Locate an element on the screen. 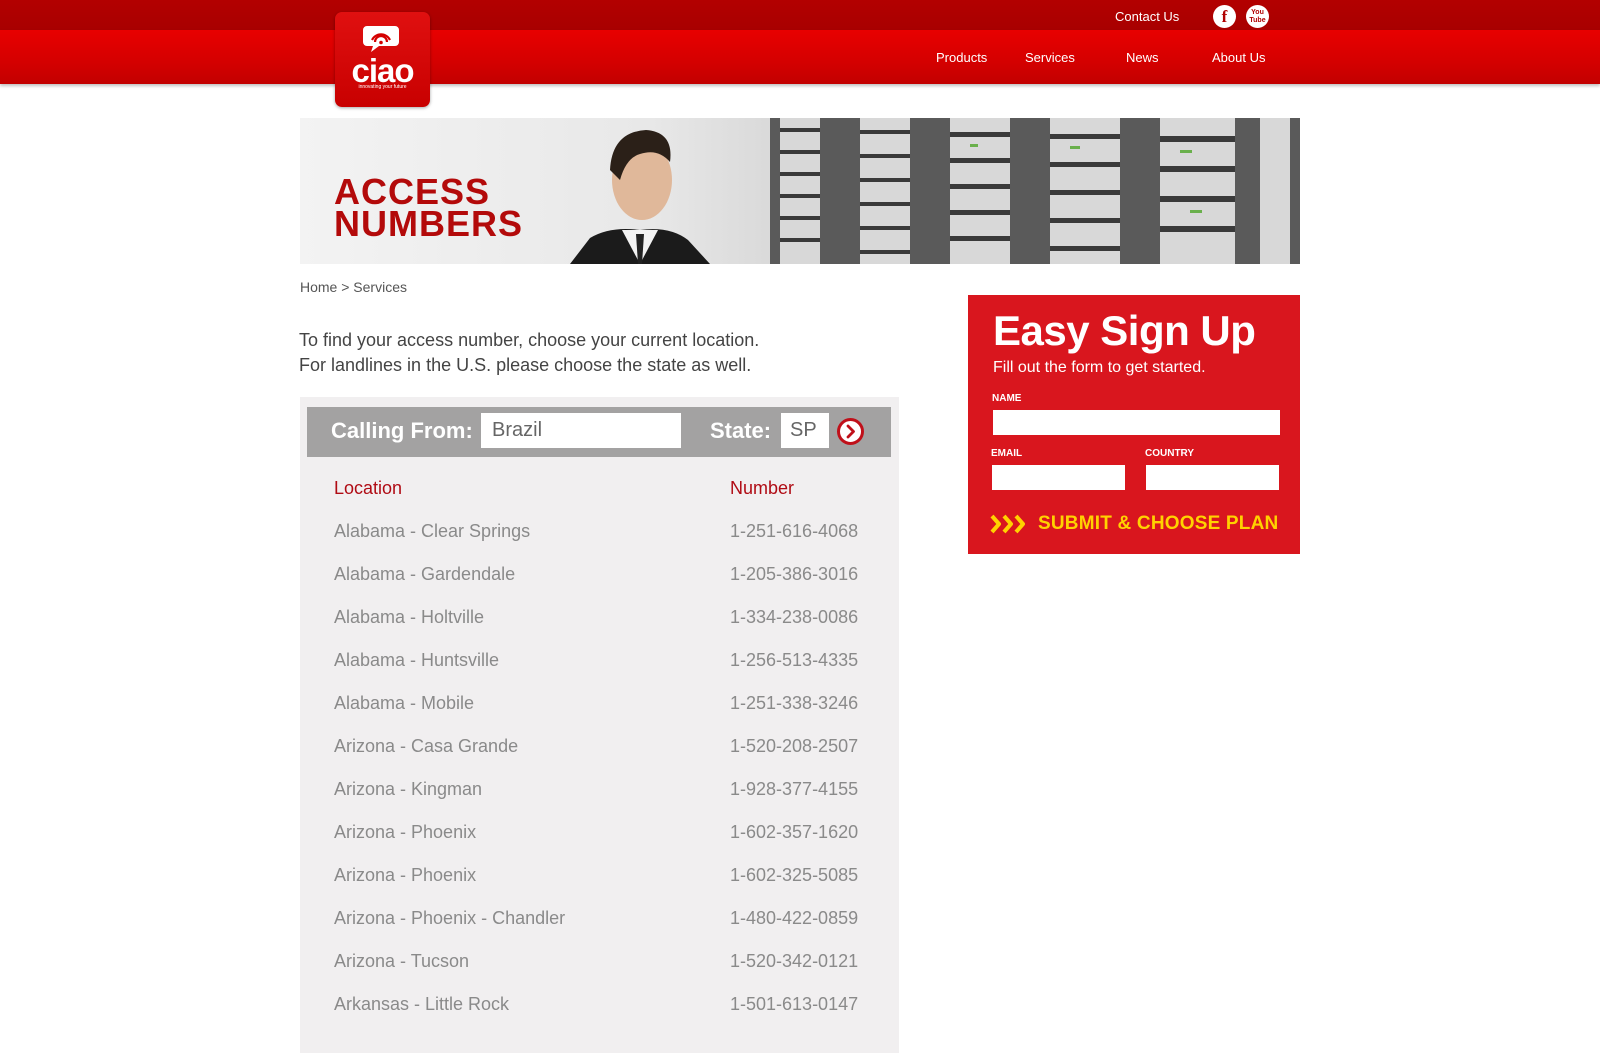 Image resolution: width=1600 pixels, height=1053 pixels. nav-services: Services is located at coordinates (1050, 57).